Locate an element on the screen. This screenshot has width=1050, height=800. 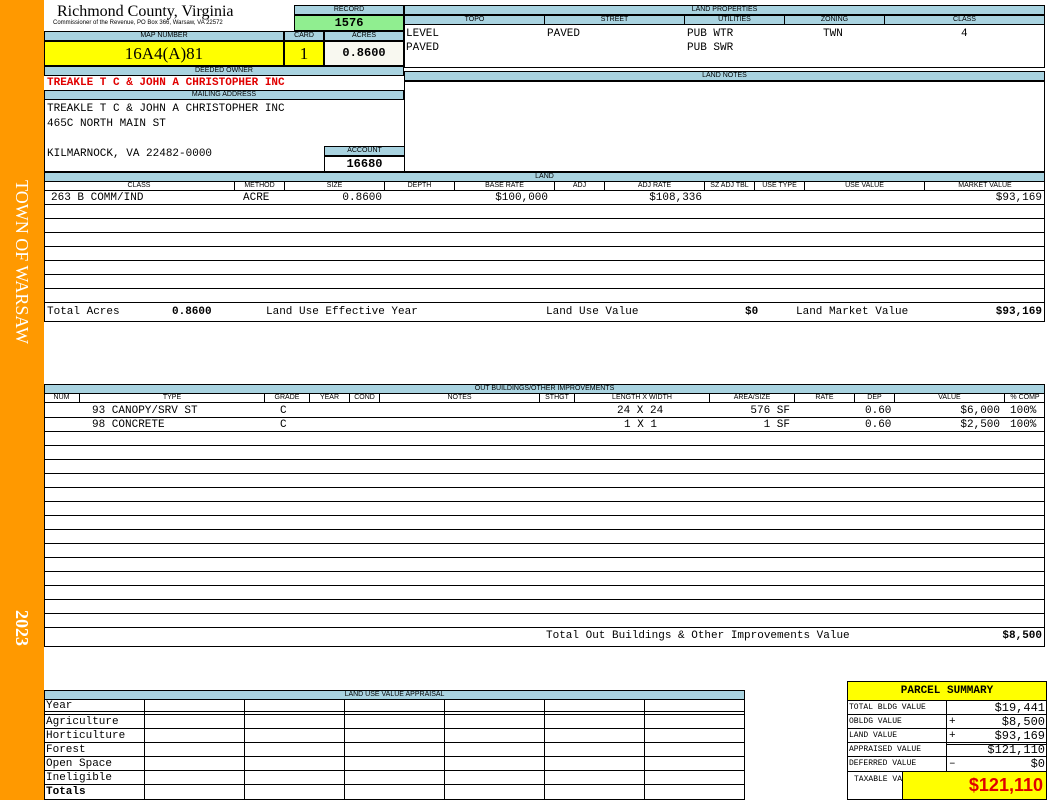
mailing-line-3: KILMARNOCK, VA 22482-0000 is located at coordinates (130, 154).